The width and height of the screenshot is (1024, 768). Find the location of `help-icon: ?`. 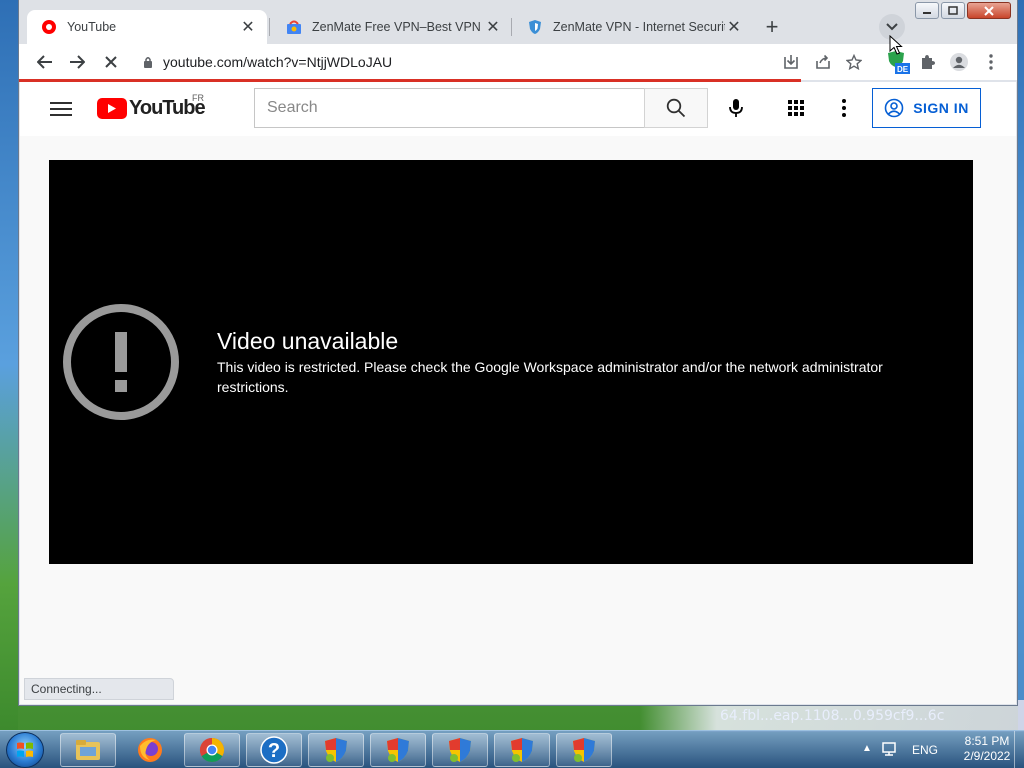

help-icon: ? is located at coordinates (274, 750).